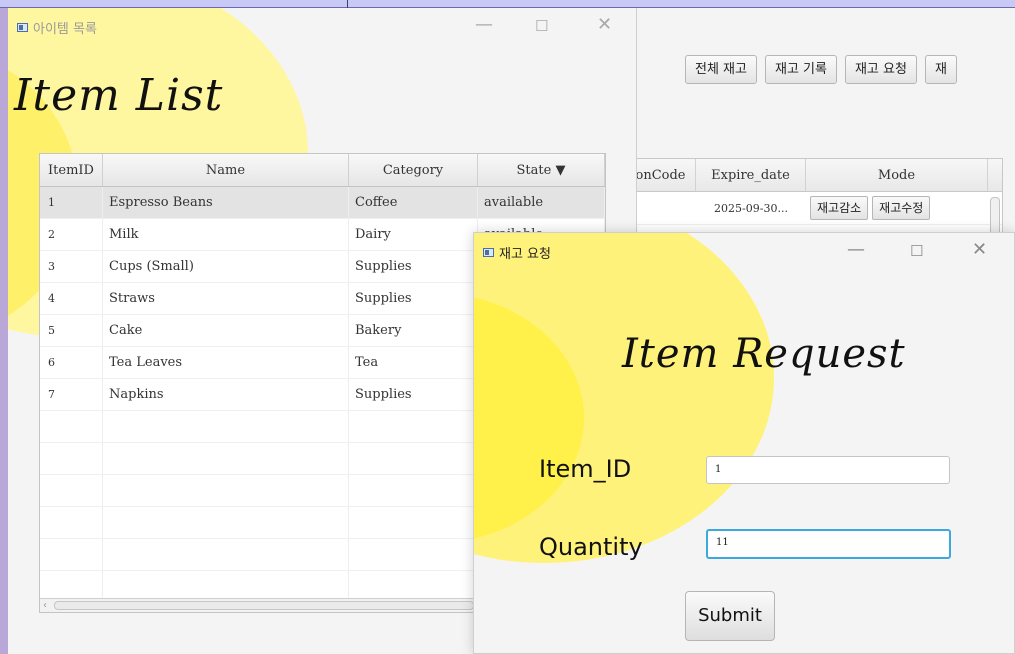 The image size is (1015, 654). Describe the element at coordinates (730, 616) in the screenshot. I see `submit-button: Submit` at that location.